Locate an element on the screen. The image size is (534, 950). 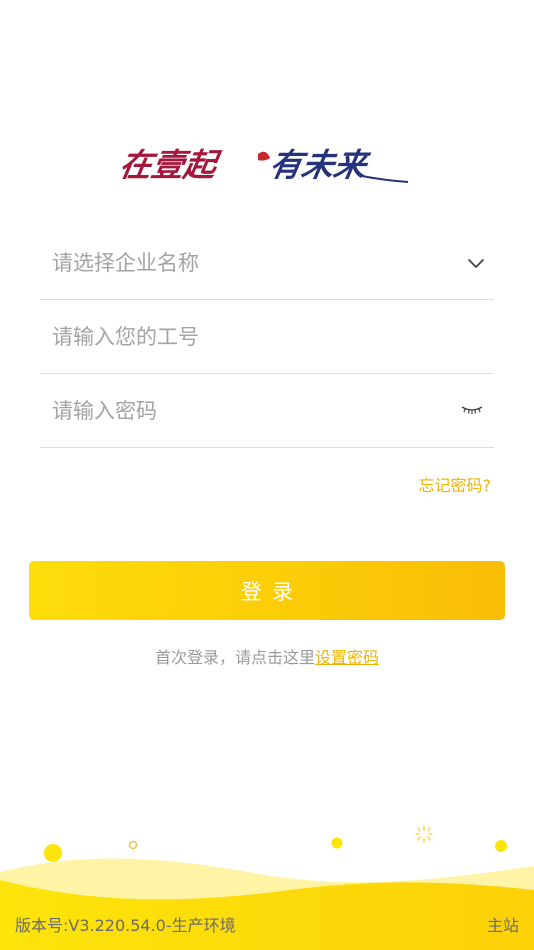
spinner-icon is located at coordinates (424, 834).